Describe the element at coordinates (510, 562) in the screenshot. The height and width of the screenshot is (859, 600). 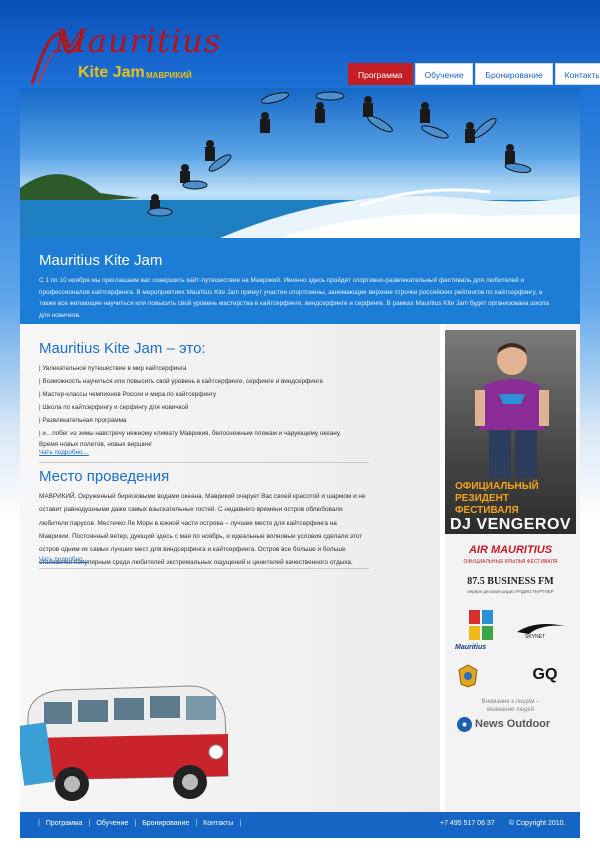
I see `air-mauritius-tagline: ОФИЦИАЛЬНЫЕ КРЫЛЬЯ ФЕСТИВАЛЯ` at that location.